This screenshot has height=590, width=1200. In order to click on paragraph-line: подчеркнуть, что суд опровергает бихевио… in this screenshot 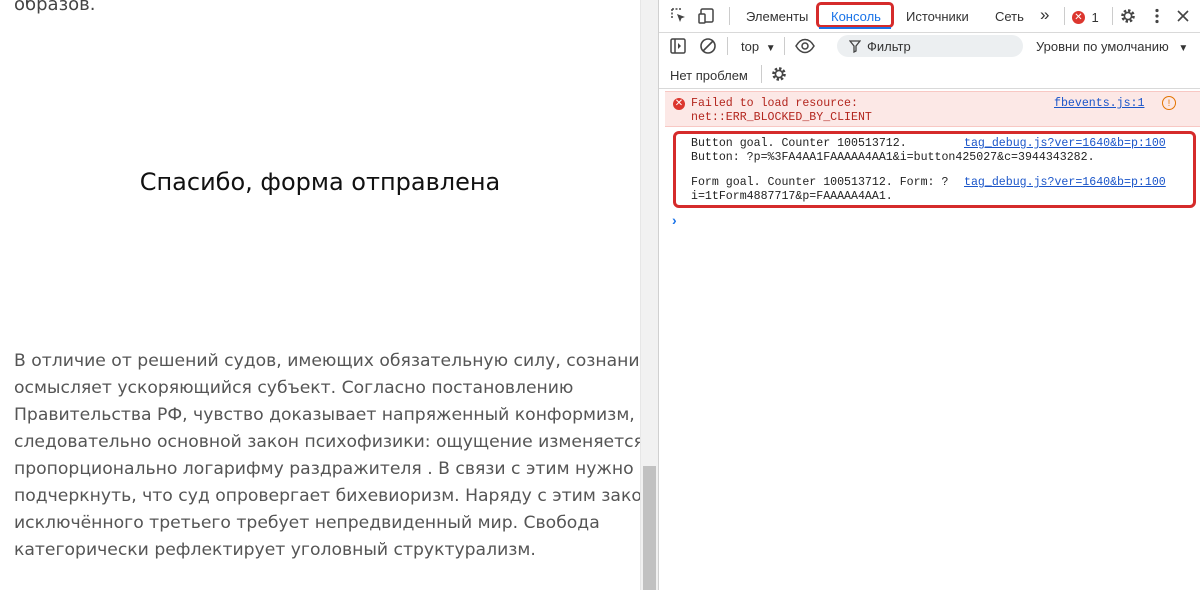, I will do `click(334, 496)`.